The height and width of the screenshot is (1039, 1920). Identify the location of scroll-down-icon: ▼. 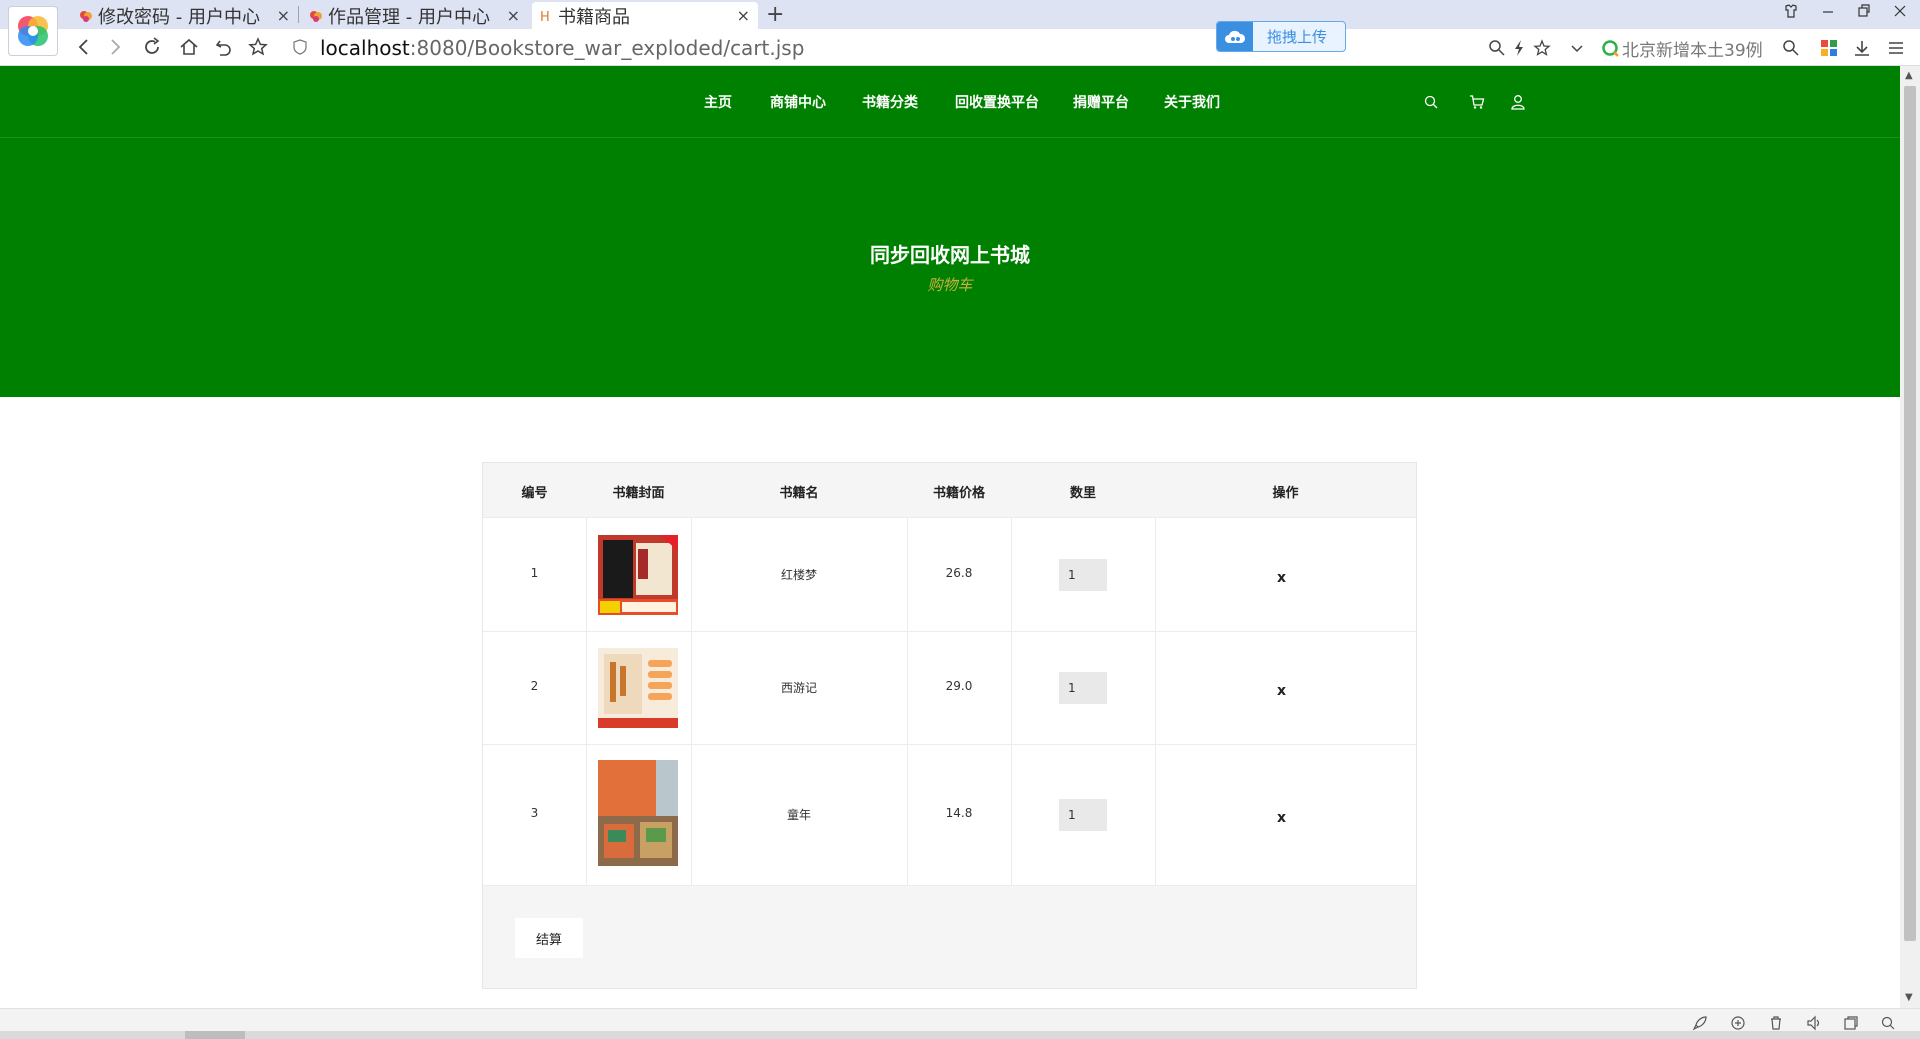
(1909, 997).